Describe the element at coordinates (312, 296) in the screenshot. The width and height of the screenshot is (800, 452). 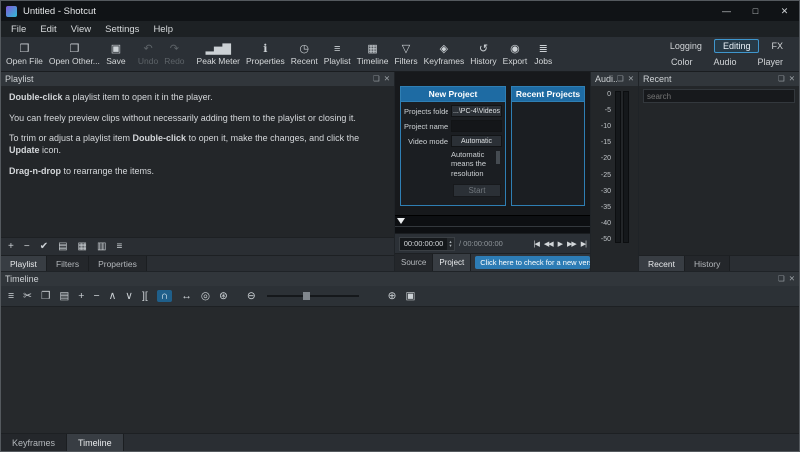
I see `zoom-slider` at that location.